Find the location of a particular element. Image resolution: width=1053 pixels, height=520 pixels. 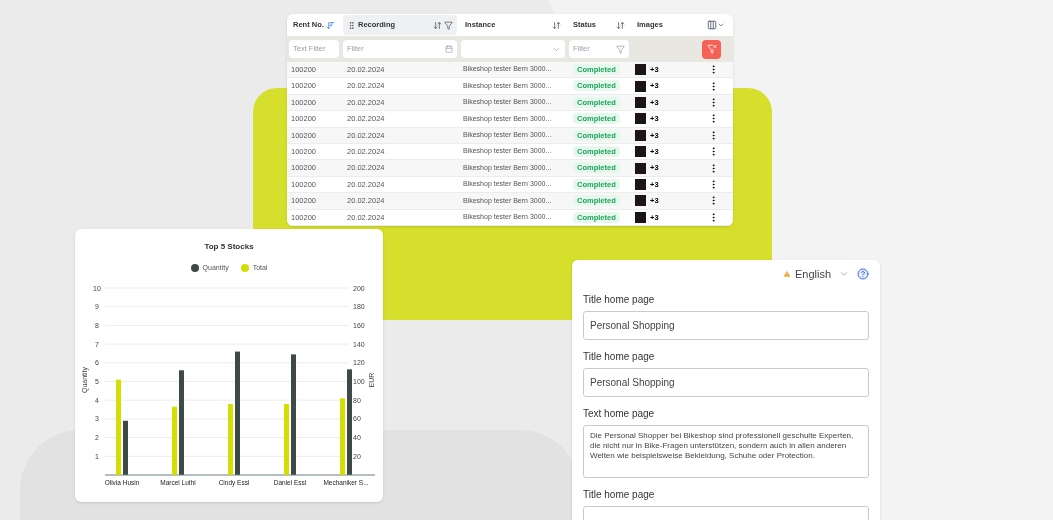

chart-title: Top 5 Stocks is located at coordinates (229, 247).